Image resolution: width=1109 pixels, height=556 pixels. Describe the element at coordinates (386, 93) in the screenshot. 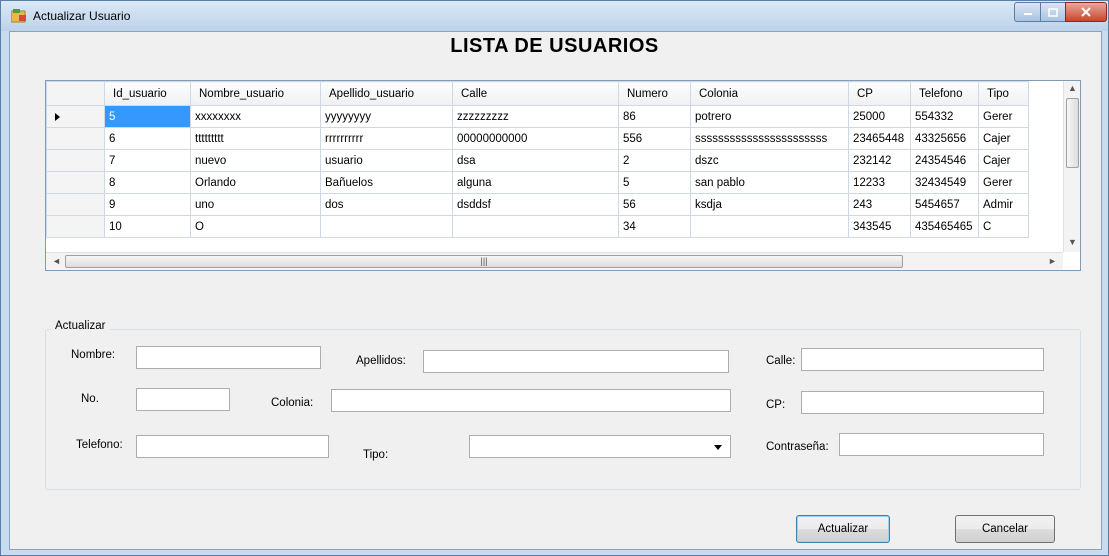

I see `column-header: Apellido_usuario` at that location.